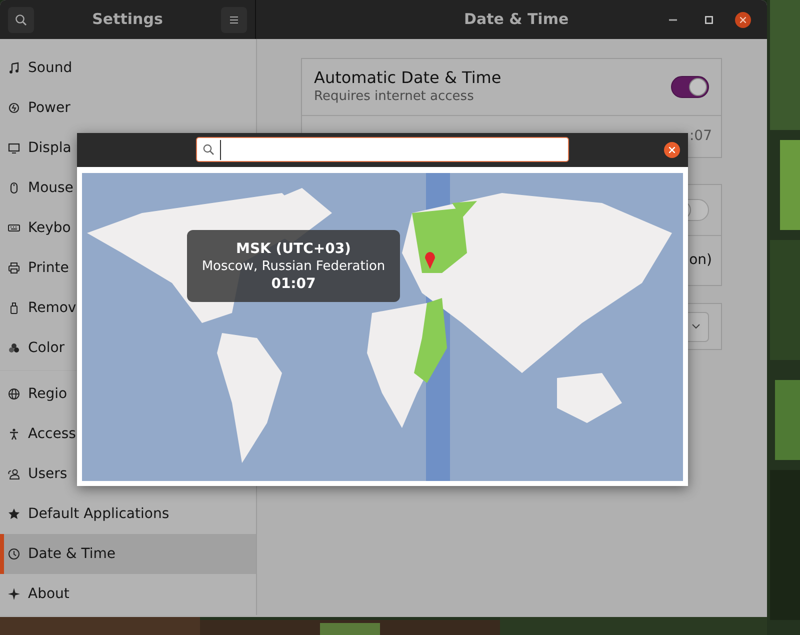  What do you see at coordinates (394, 97) in the screenshot?
I see `setting-description: Requires internet access` at bounding box center [394, 97].